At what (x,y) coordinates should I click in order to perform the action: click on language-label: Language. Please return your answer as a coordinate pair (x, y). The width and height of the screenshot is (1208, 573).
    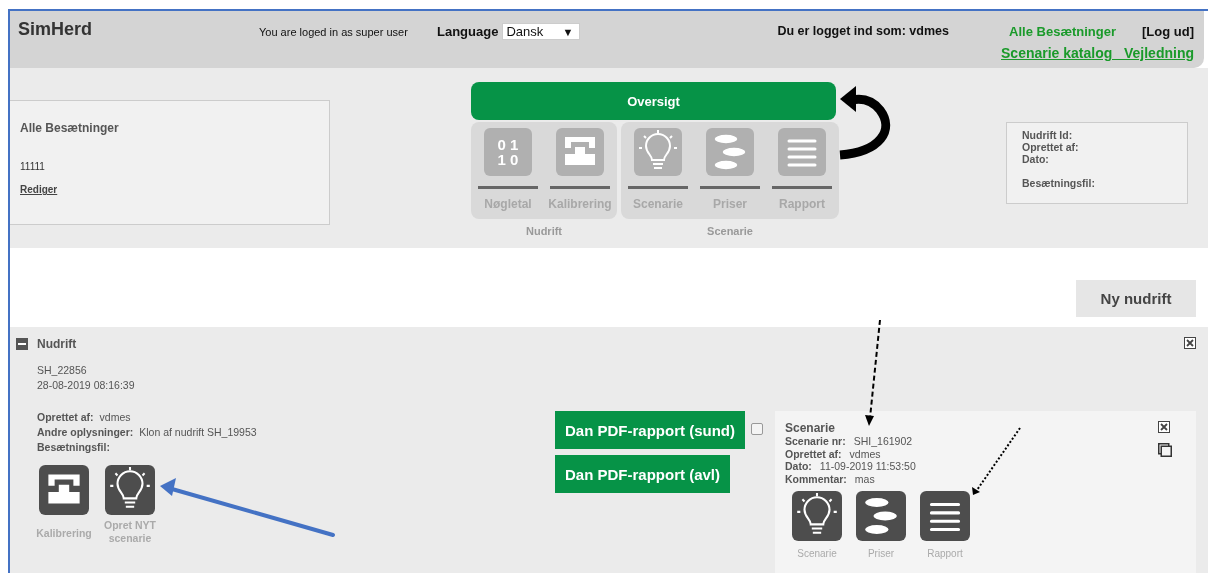
    Looking at the image, I should click on (468, 32).